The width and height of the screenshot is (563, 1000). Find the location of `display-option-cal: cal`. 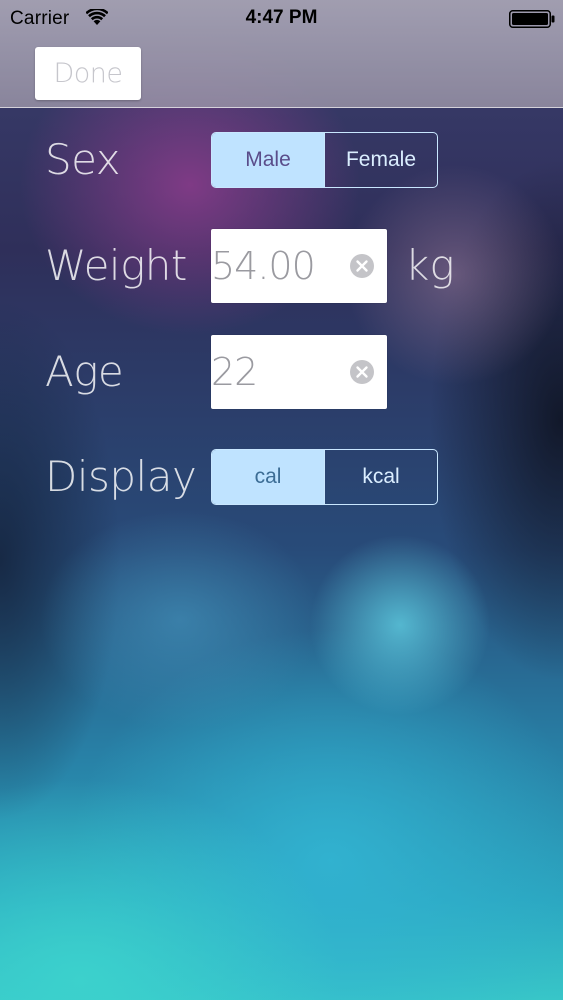

display-option-cal: cal is located at coordinates (268, 477).